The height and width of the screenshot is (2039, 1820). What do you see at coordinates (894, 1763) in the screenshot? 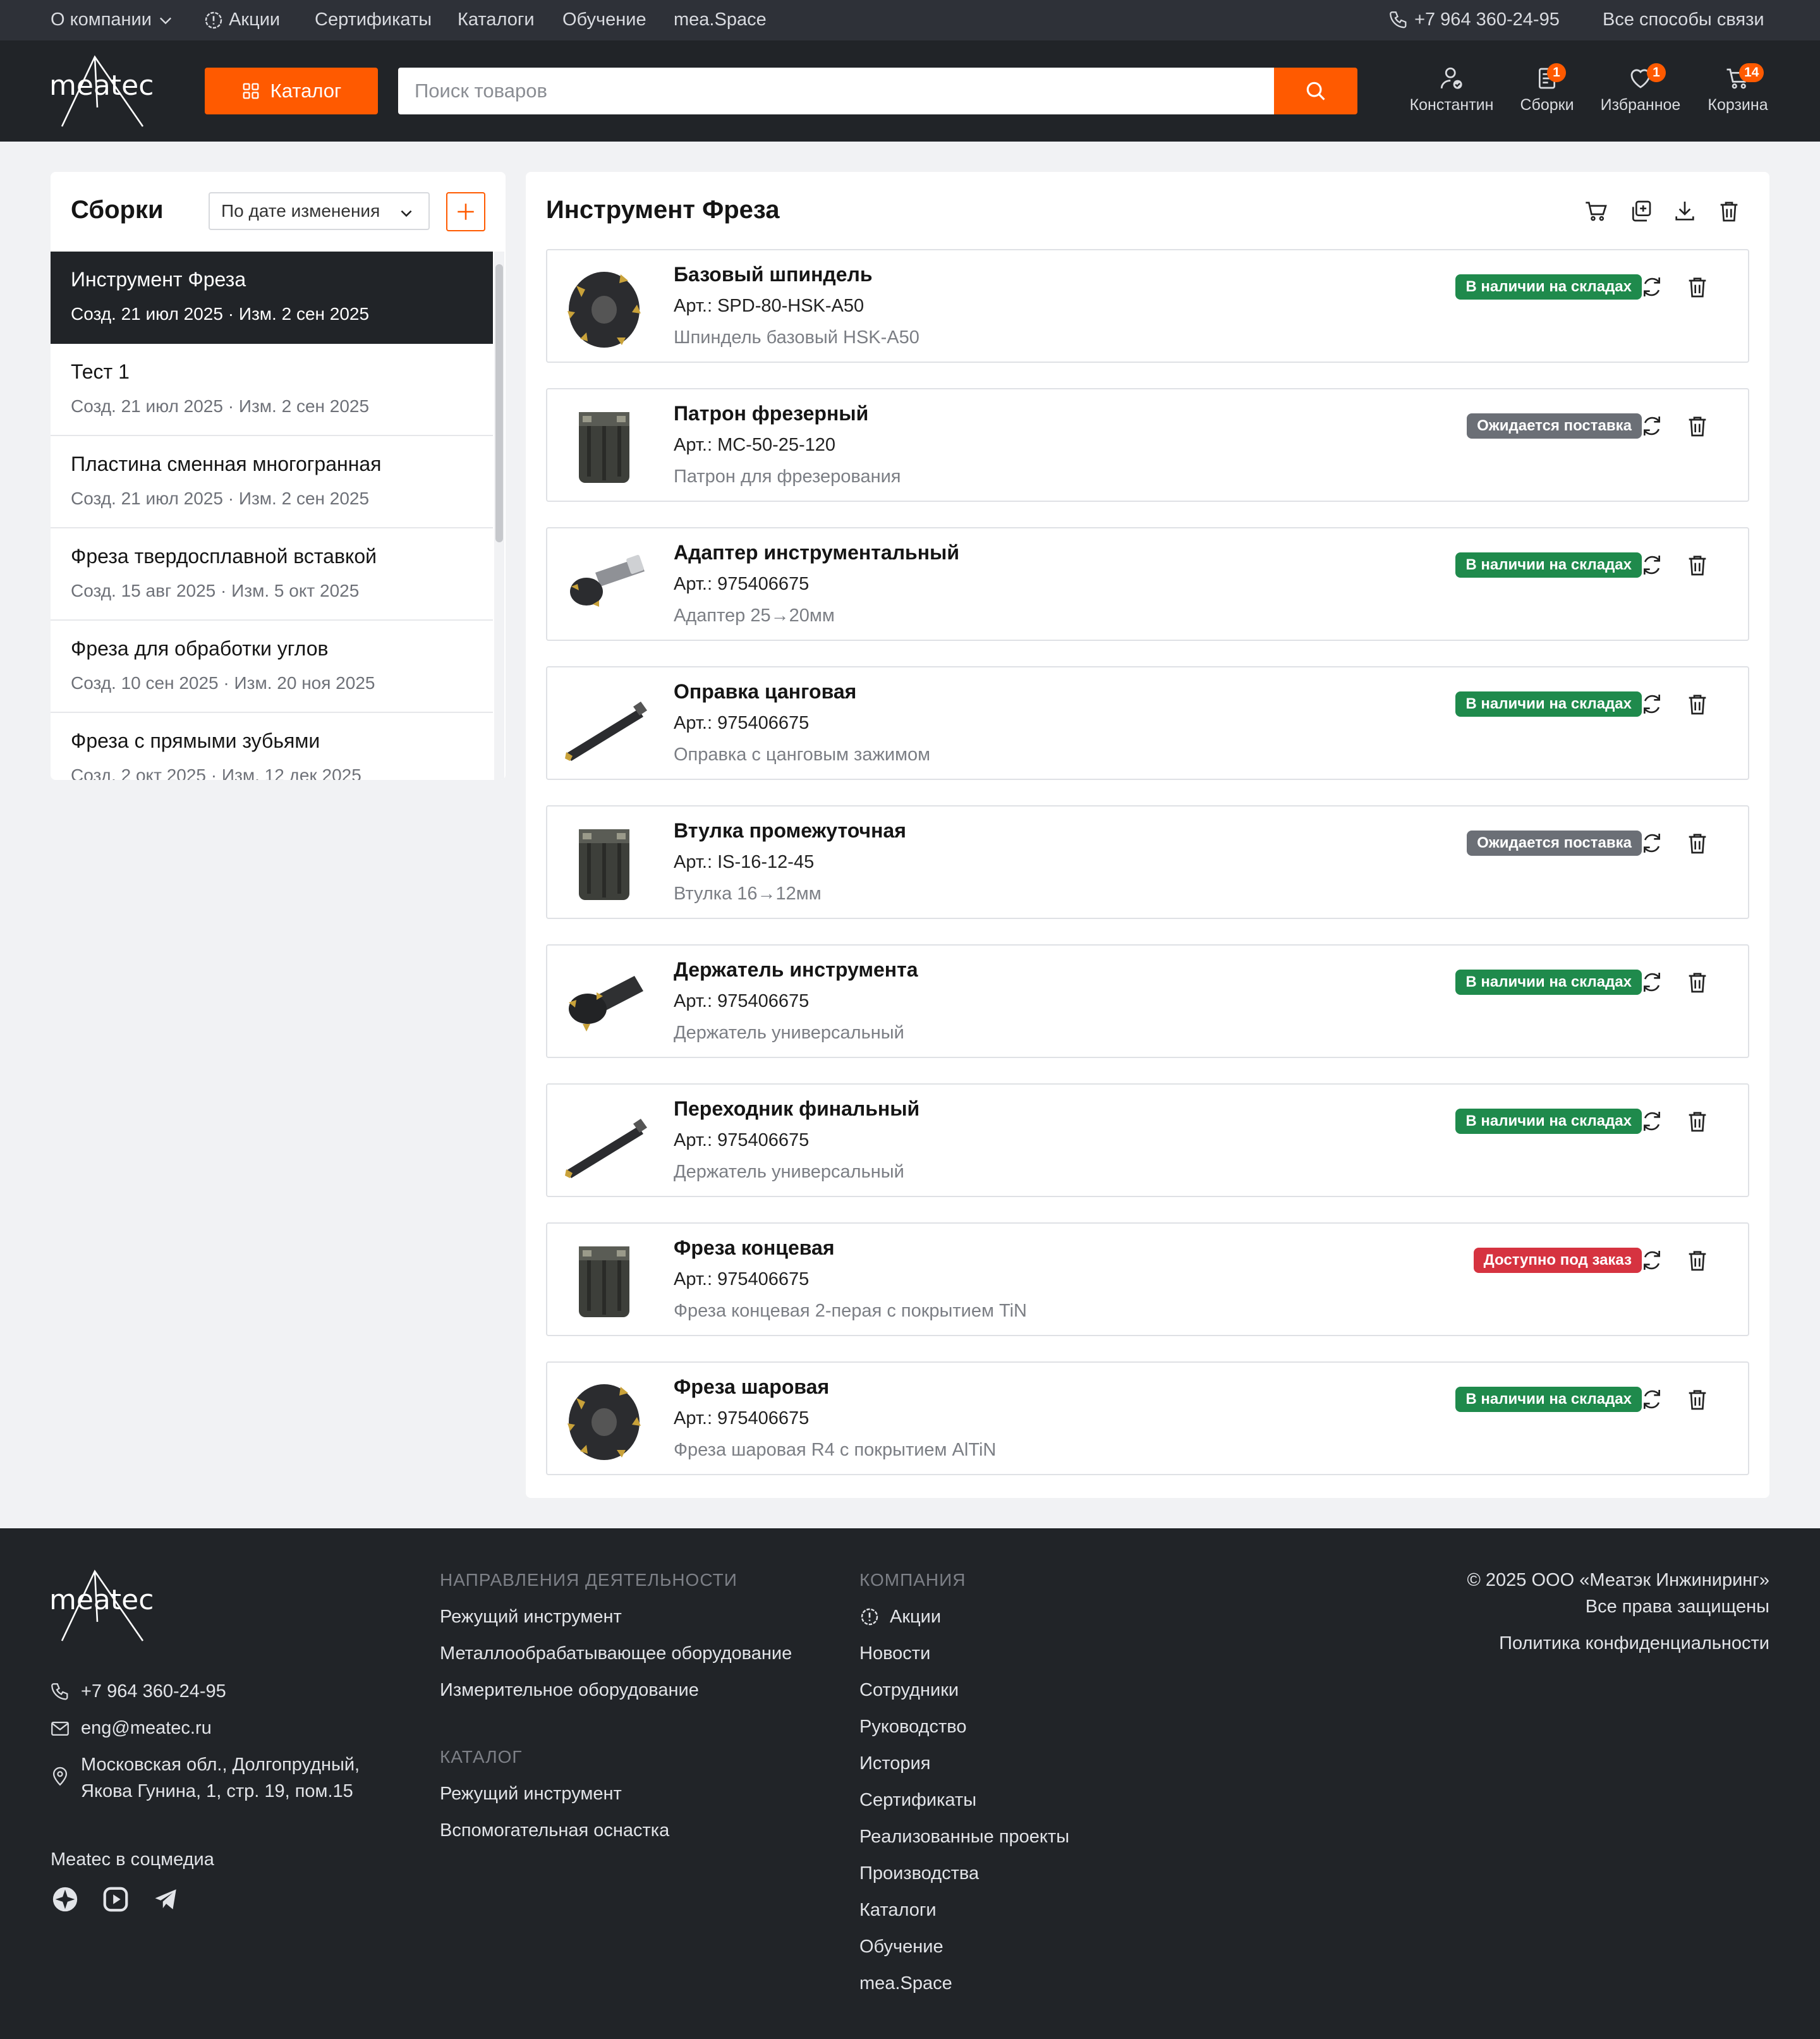
I see `footer-link: История` at bounding box center [894, 1763].